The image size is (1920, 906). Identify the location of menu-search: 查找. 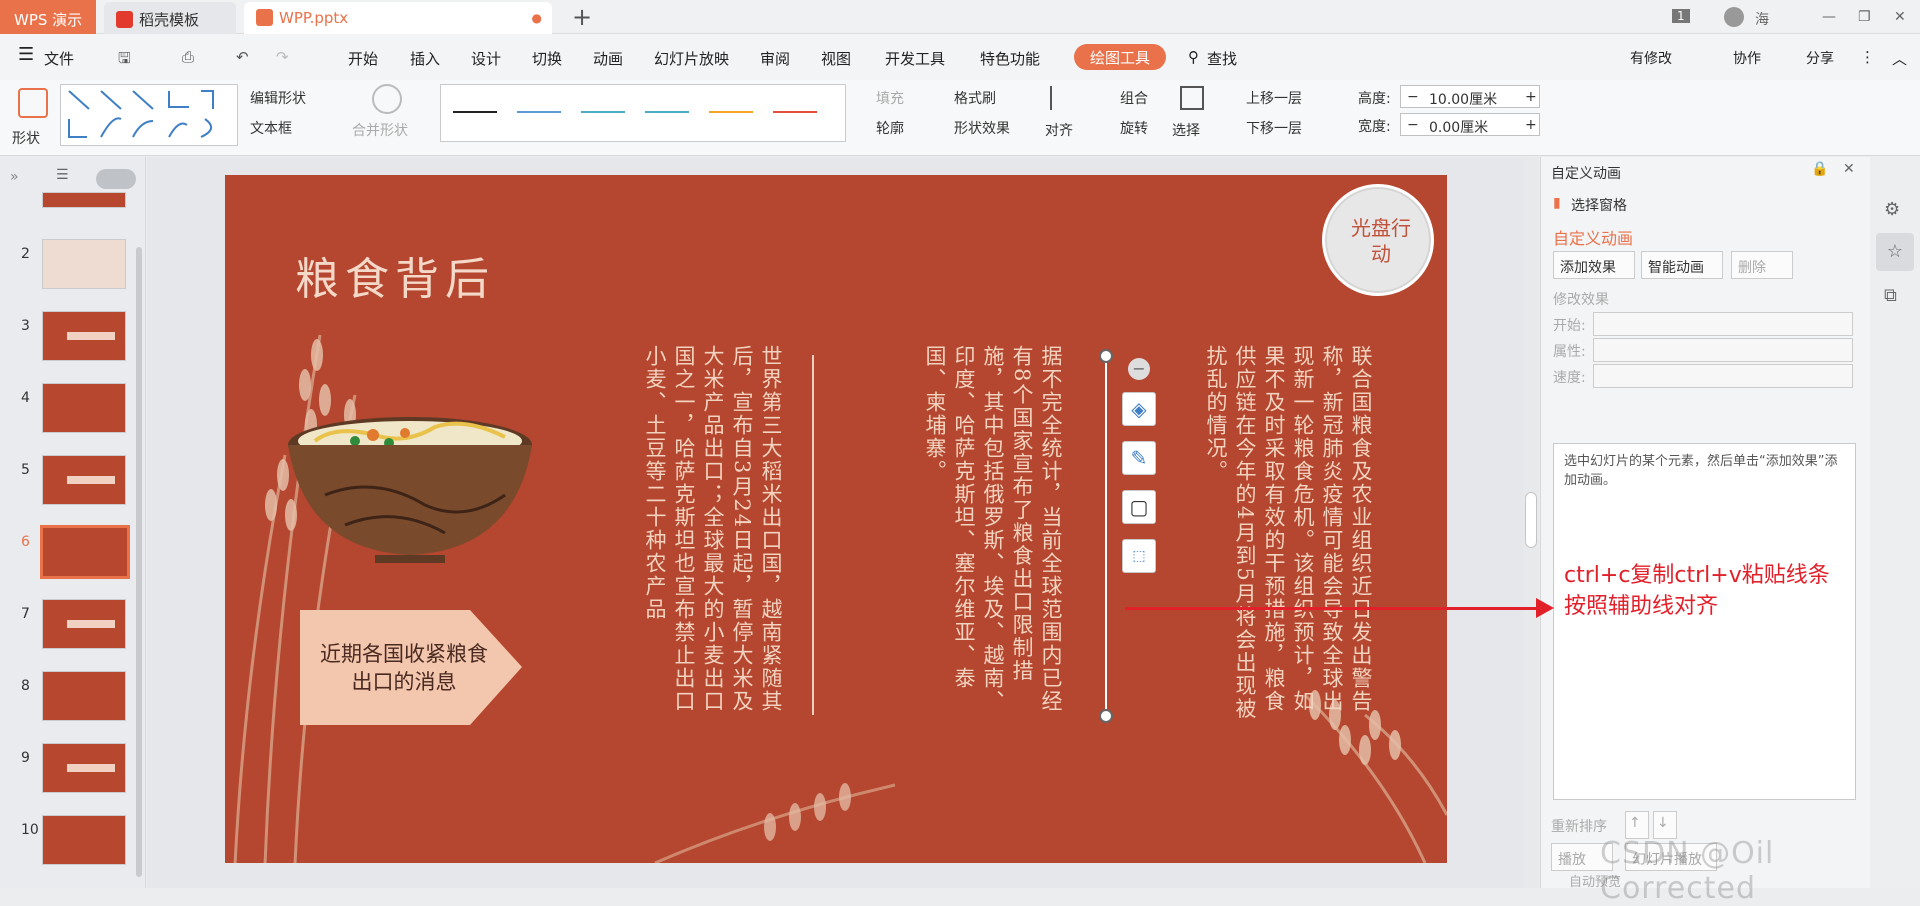
(1222, 58).